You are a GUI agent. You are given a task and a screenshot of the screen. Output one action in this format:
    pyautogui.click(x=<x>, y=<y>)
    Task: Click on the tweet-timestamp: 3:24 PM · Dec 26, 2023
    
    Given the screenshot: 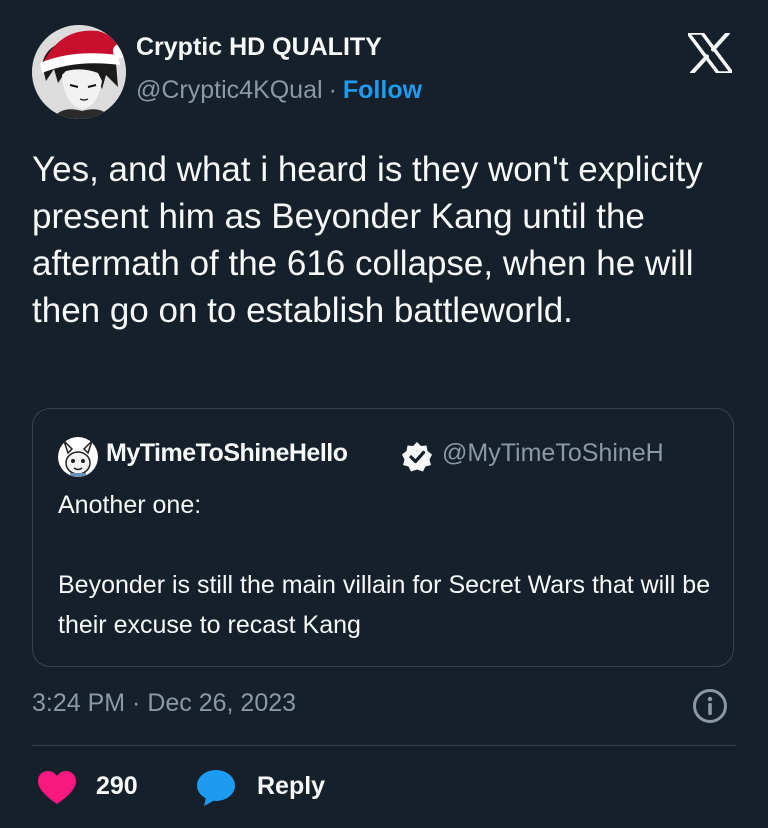 What is the action you would take?
    pyautogui.click(x=164, y=703)
    